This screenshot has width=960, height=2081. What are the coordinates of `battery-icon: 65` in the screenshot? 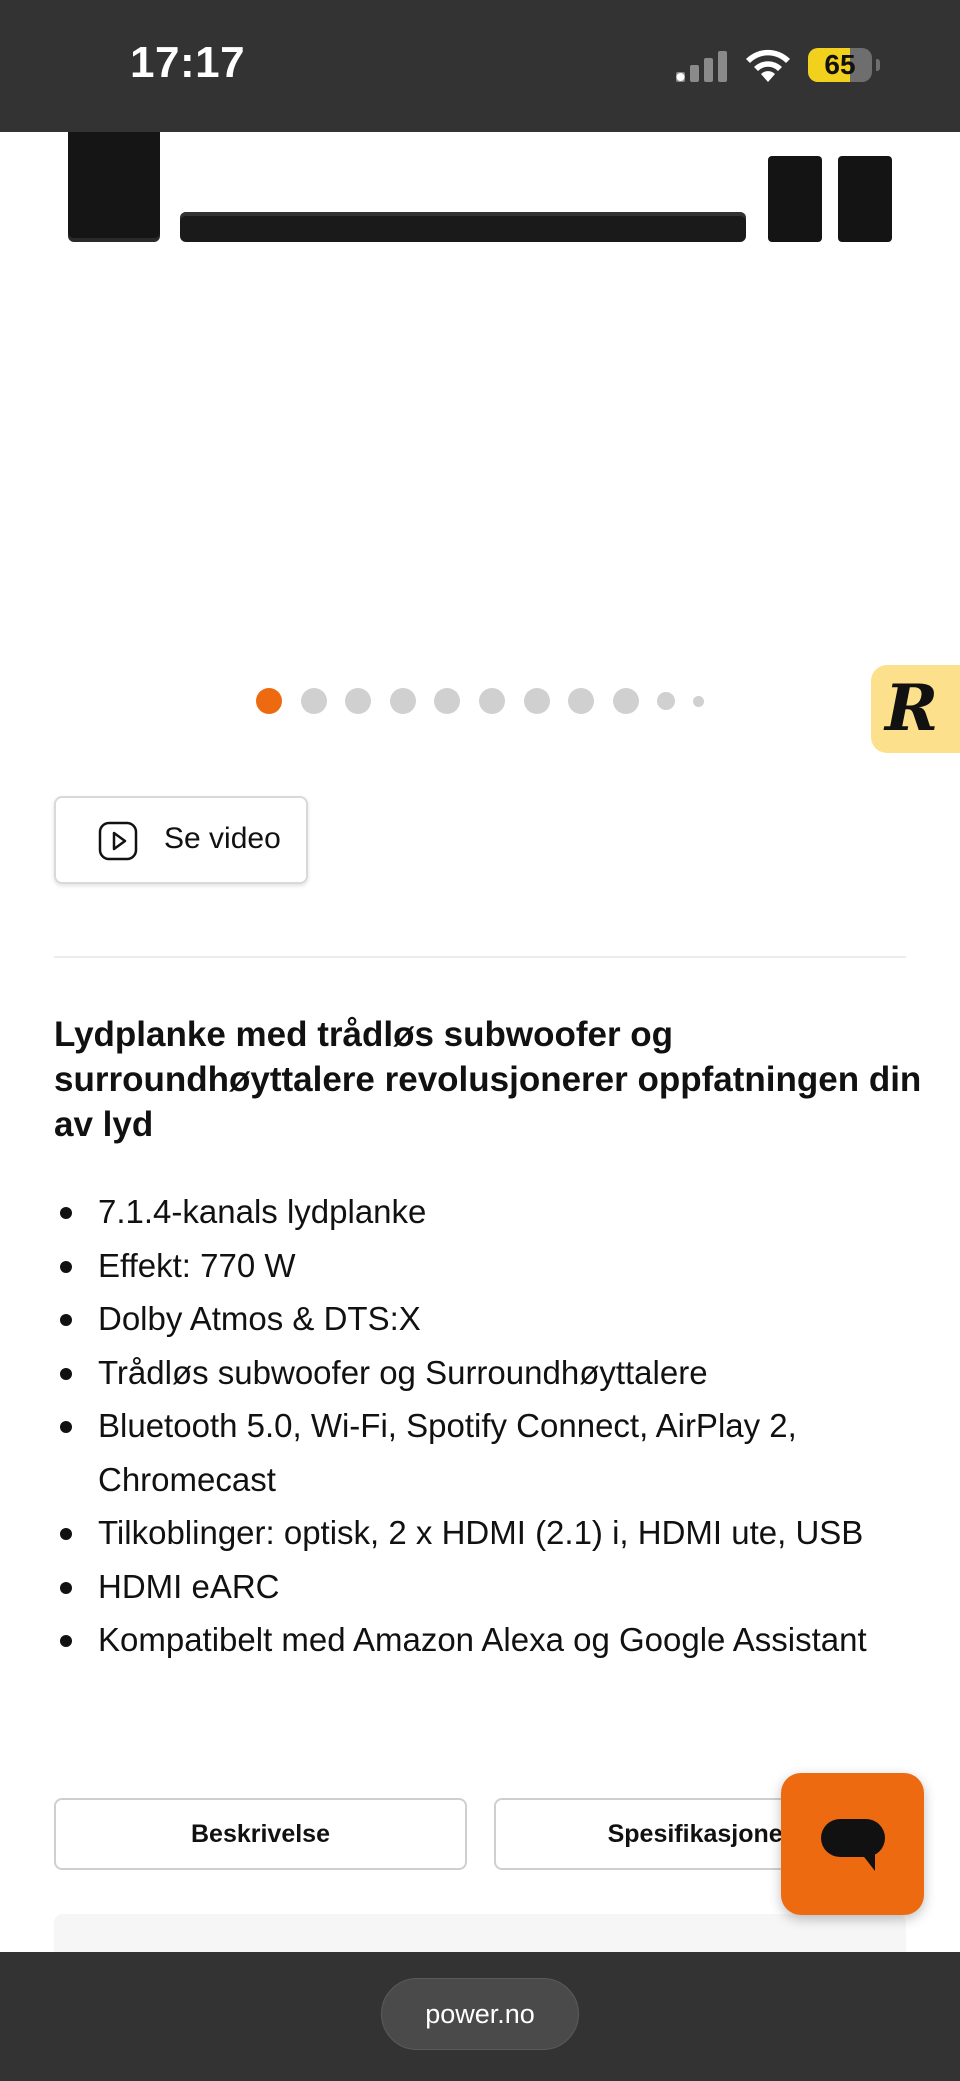 It's located at (844, 65).